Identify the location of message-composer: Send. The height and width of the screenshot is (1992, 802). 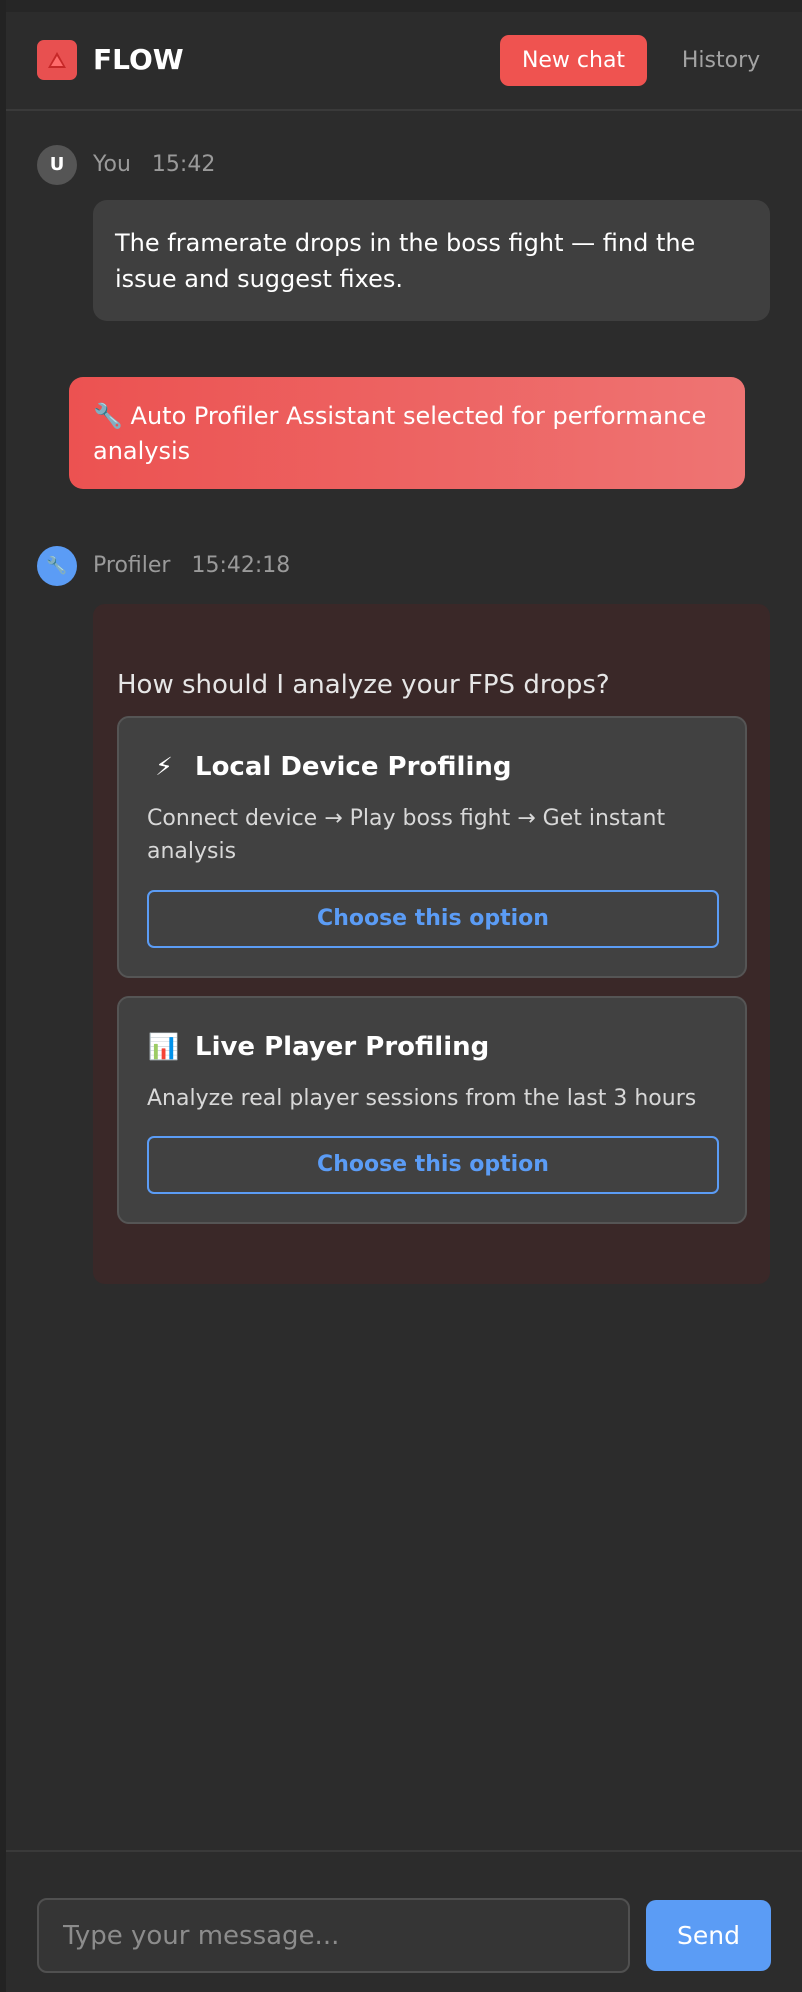
(404, 1921).